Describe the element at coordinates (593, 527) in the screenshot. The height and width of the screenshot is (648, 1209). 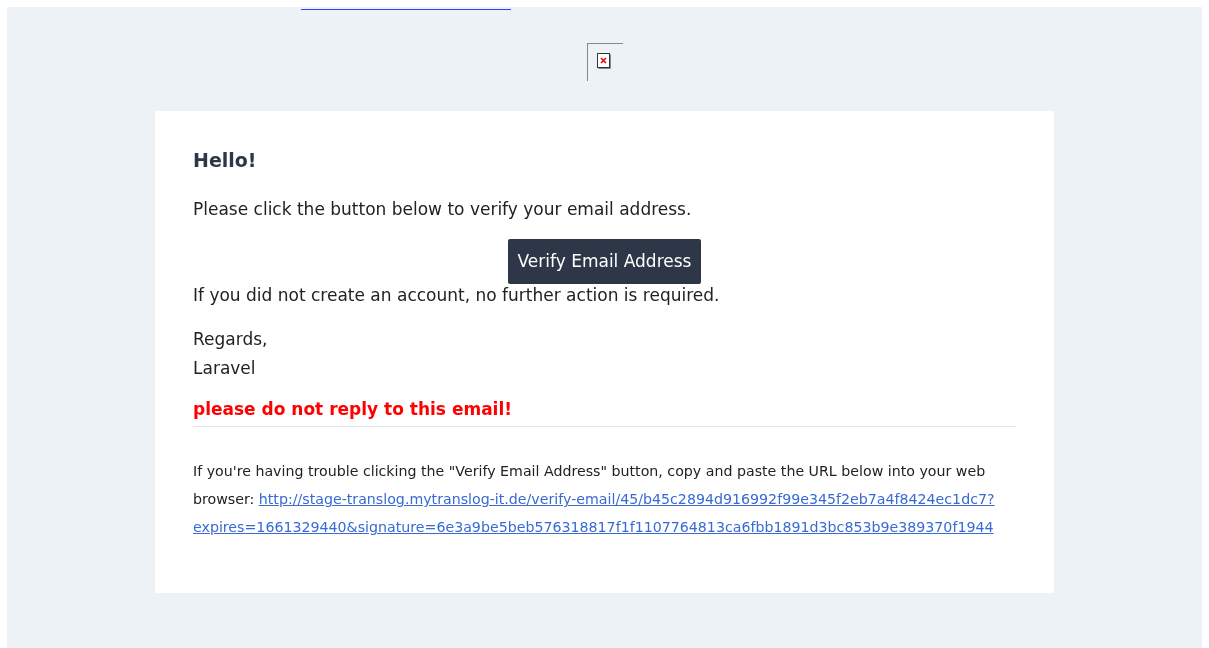
I see `verification-link: expires=1661329440&signature=6e3a9be5beb576318817f1f1107764813ca6fbb1891d3bc853b9e389370f1944` at that location.